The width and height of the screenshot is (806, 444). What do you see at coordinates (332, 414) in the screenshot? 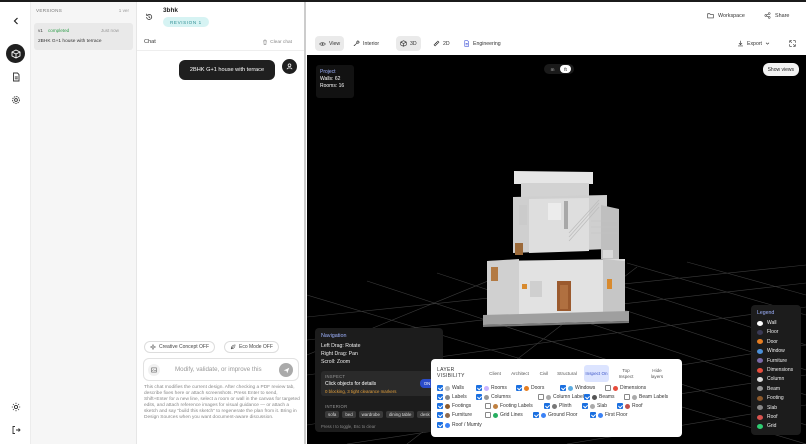
I see `interior-chip: sofa` at bounding box center [332, 414].